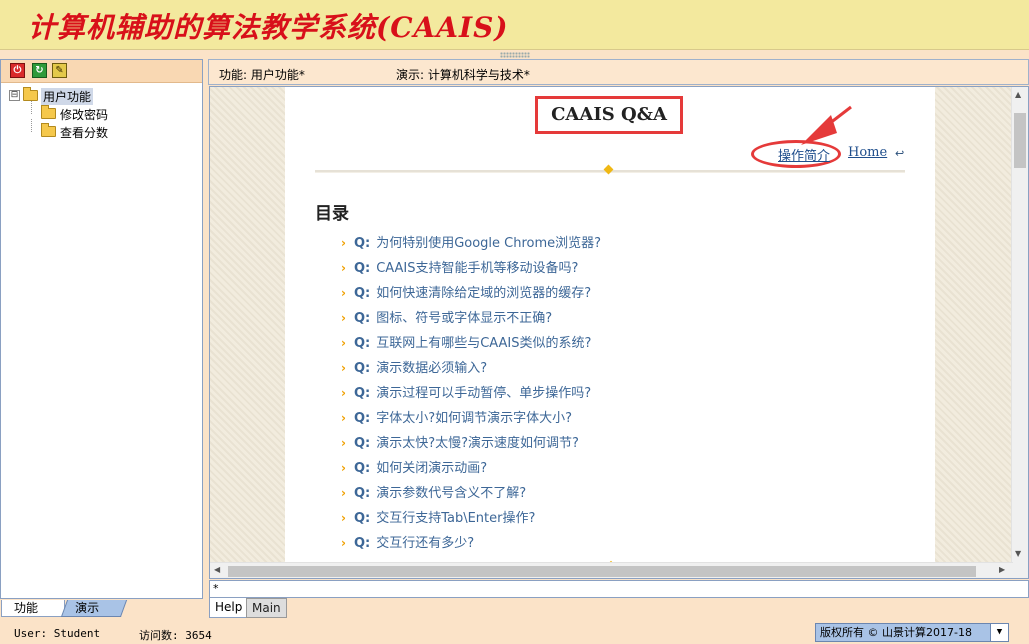 Image resolution: width=1029 pixels, height=644 pixels. Describe the element at coordinates (431, 368) in the screenshot. I see `faq-link: 演示数据必须输入?` at that location.